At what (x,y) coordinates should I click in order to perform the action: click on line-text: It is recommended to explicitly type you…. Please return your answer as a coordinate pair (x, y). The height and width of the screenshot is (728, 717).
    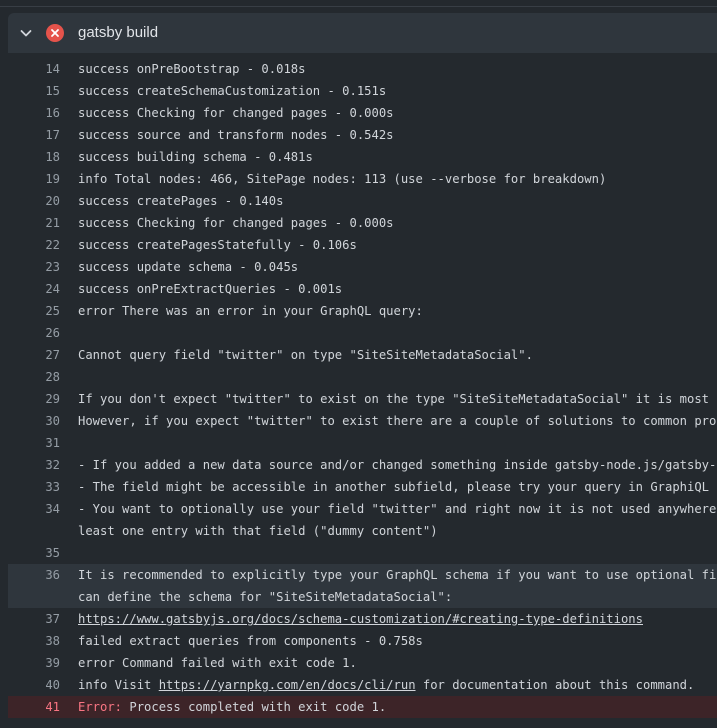
    Looking at the image, I should click on (397, 575).